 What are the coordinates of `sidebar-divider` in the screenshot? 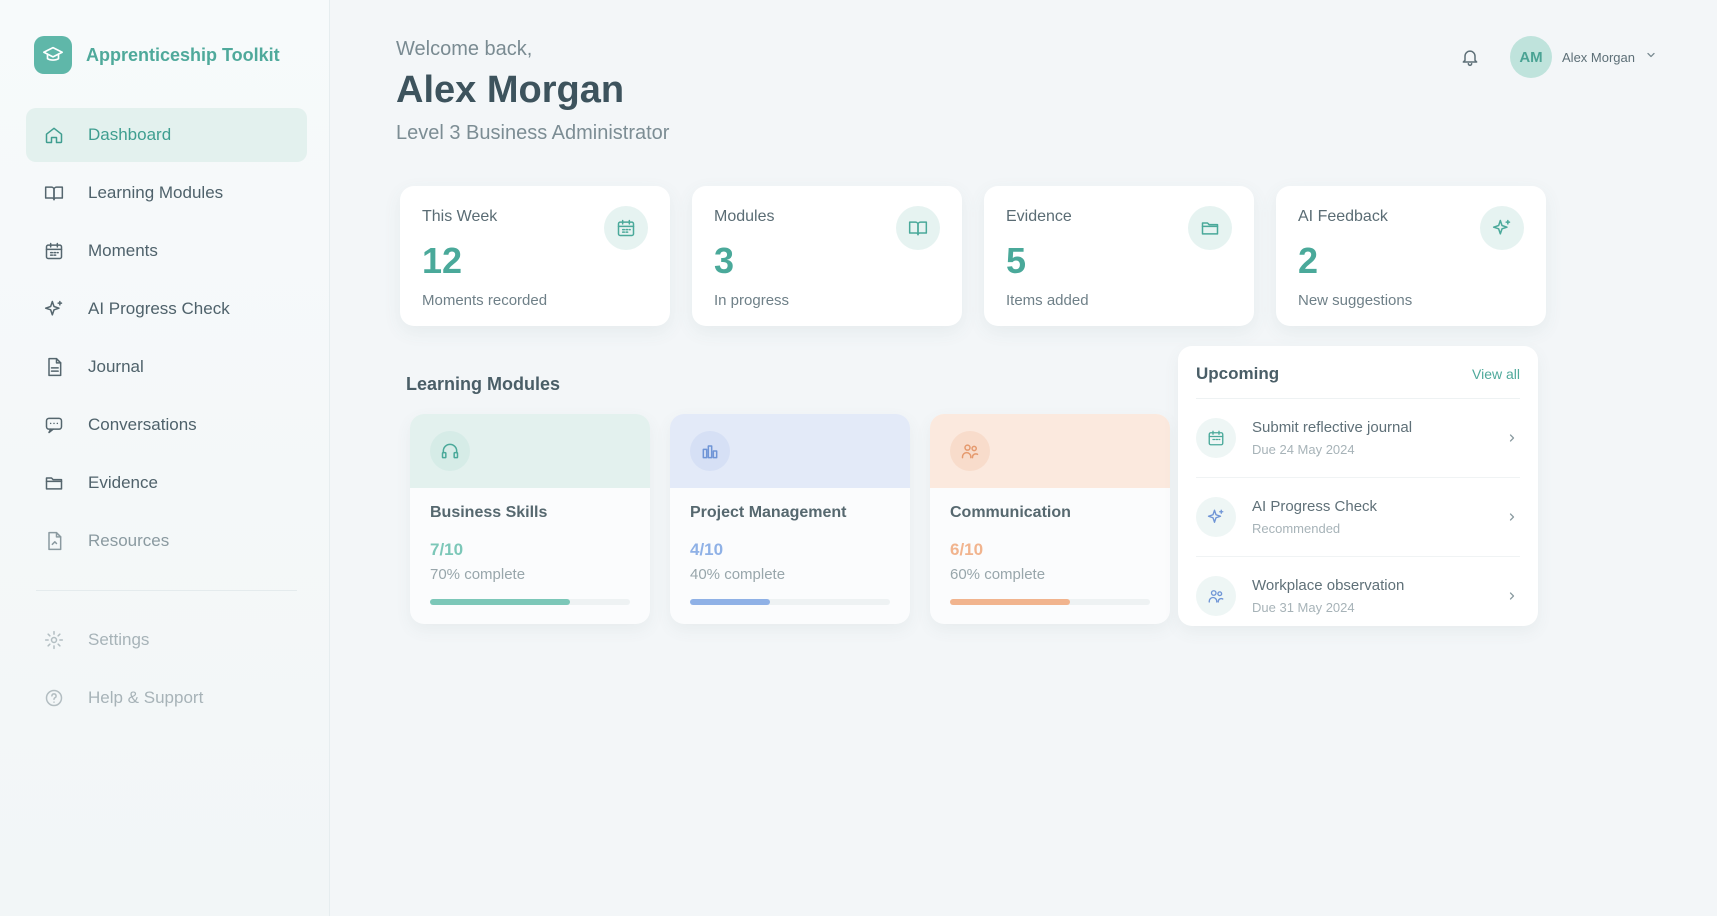 It's located at (166, 590).